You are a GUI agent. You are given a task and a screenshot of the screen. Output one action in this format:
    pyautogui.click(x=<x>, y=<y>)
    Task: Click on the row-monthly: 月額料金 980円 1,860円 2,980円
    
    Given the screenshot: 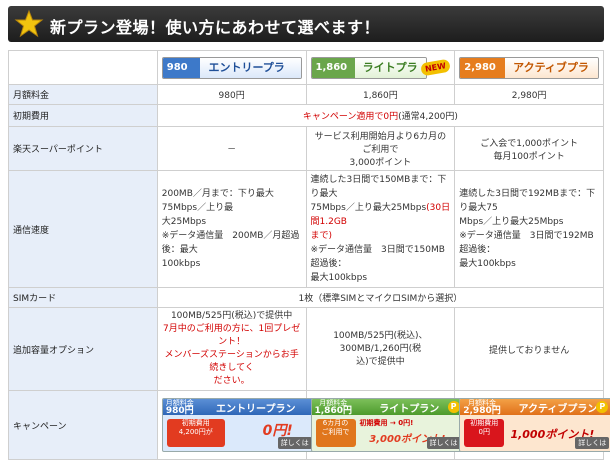 What is the action you would take?
    pyautogui.click(x=306, y=94)
    